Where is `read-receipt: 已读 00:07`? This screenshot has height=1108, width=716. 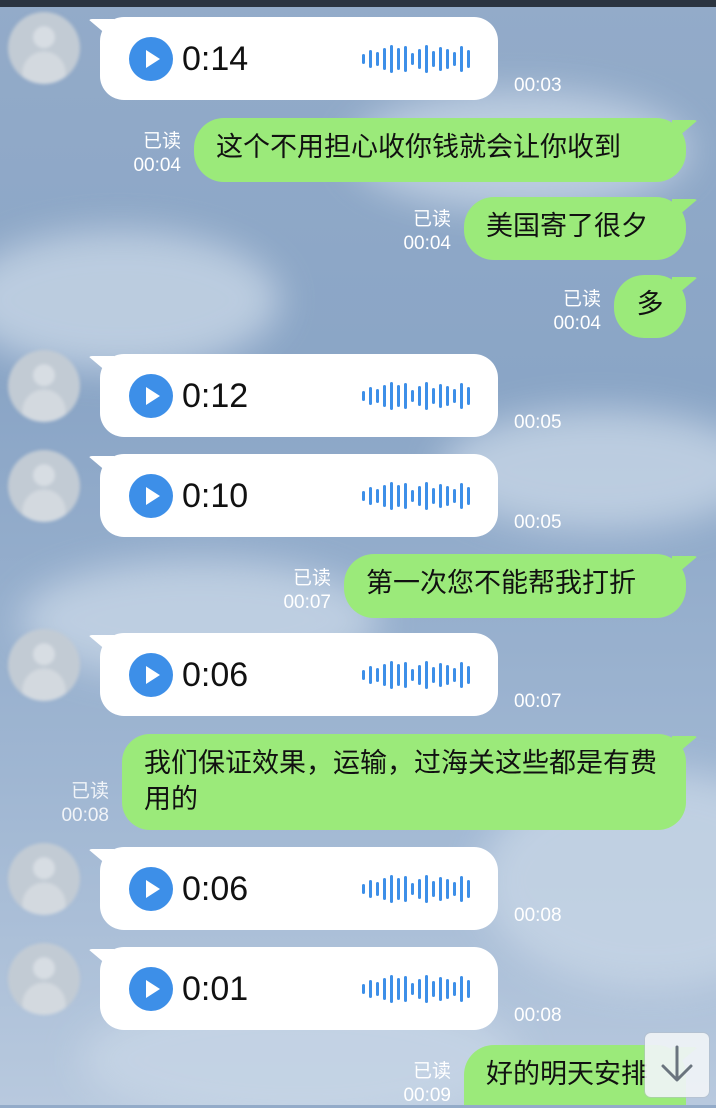 read-receipt: 已读 00:07 is located at coordinates (307, 591).